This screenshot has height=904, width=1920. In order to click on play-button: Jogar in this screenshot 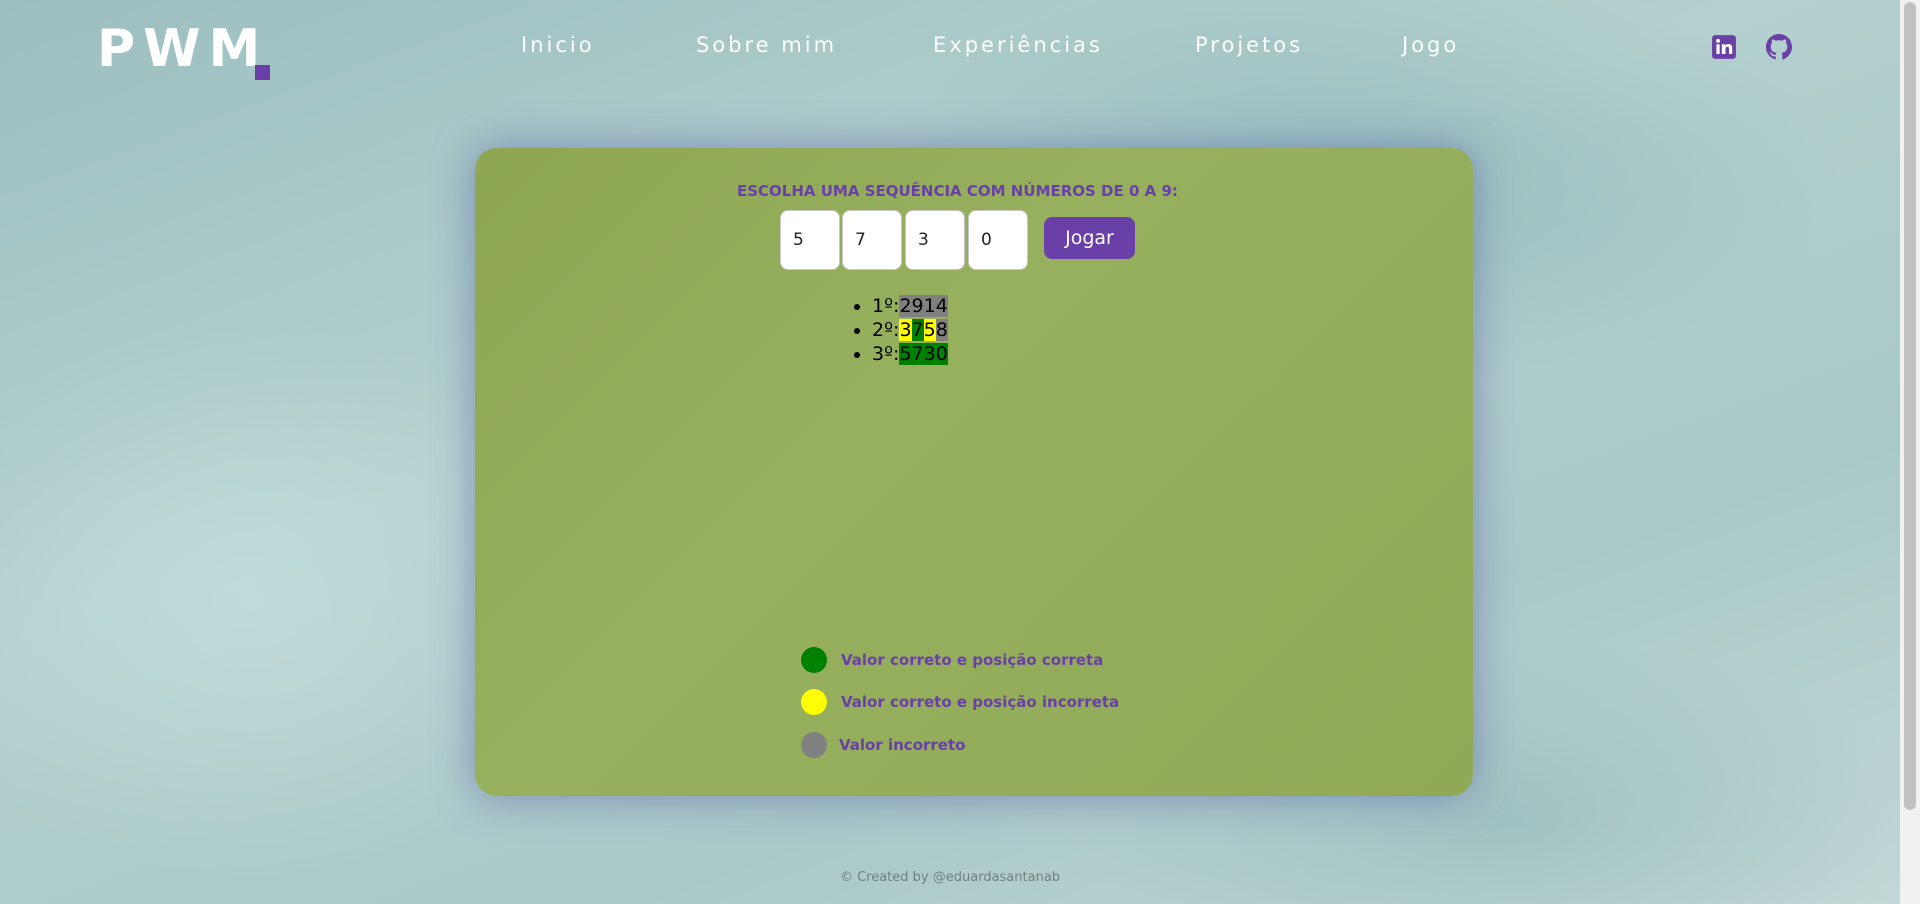, I will do `click(1089, 238)`.